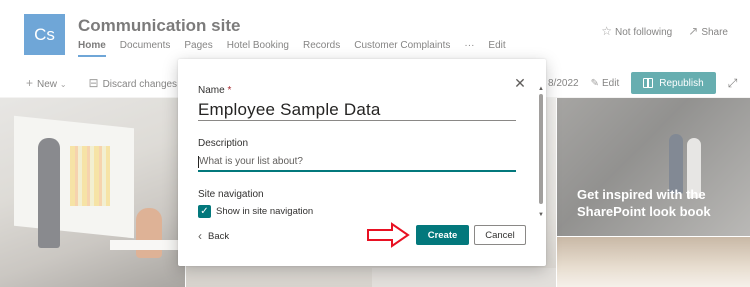  Describe the element at coordinates (357, 110) in the screenshot. I see `list-name-input` at that location.